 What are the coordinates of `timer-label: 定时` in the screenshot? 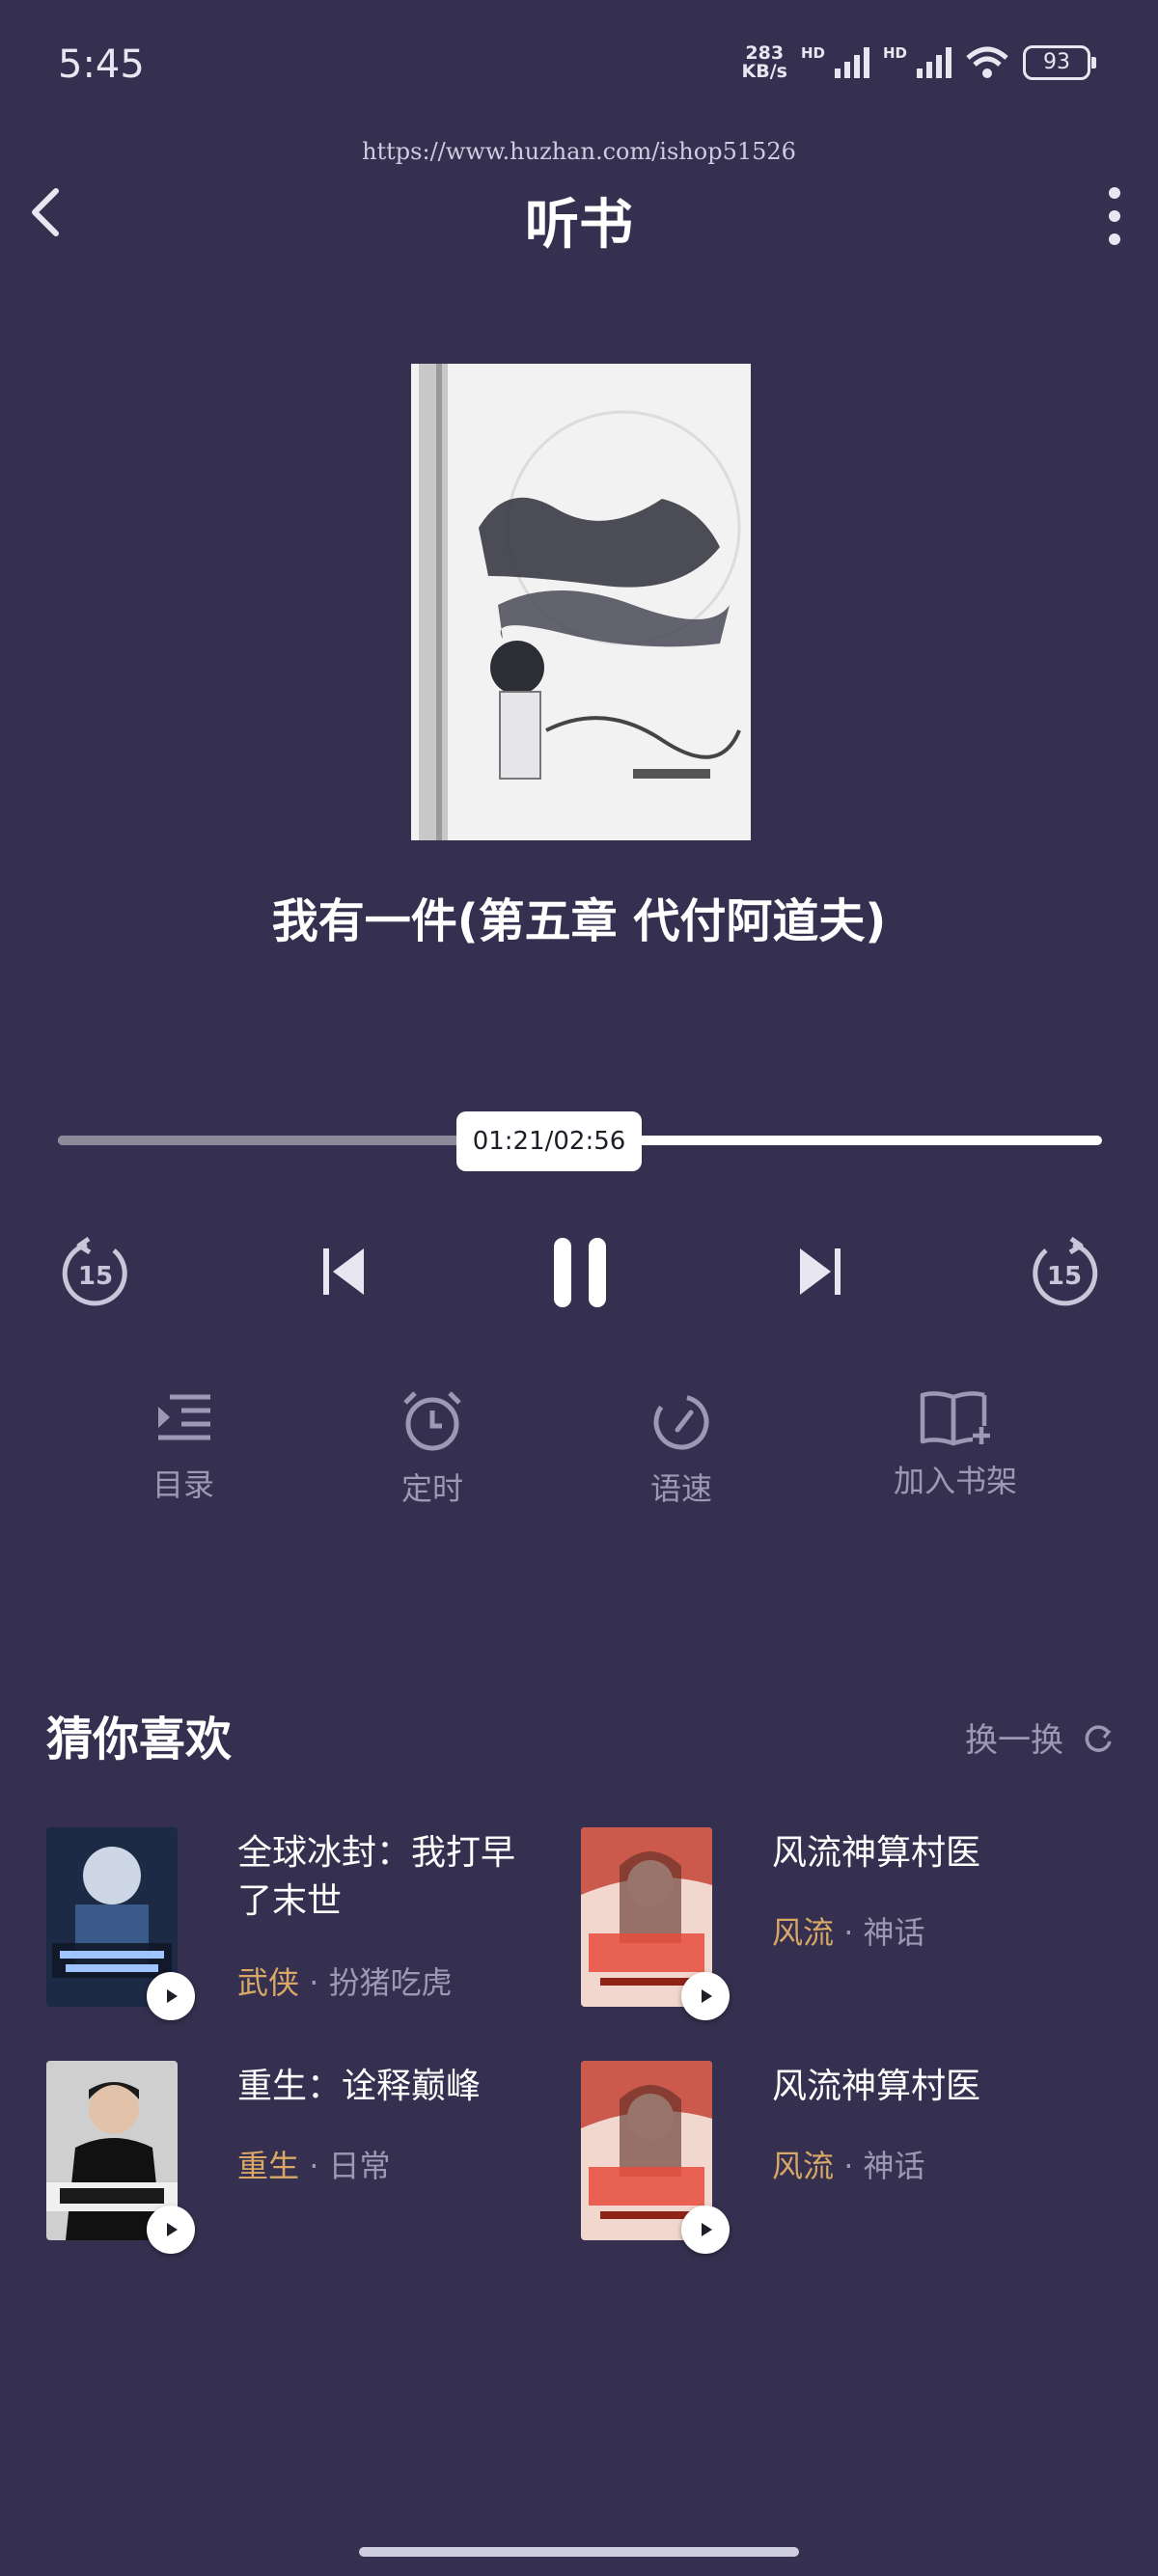 It's located at (431, 1489).